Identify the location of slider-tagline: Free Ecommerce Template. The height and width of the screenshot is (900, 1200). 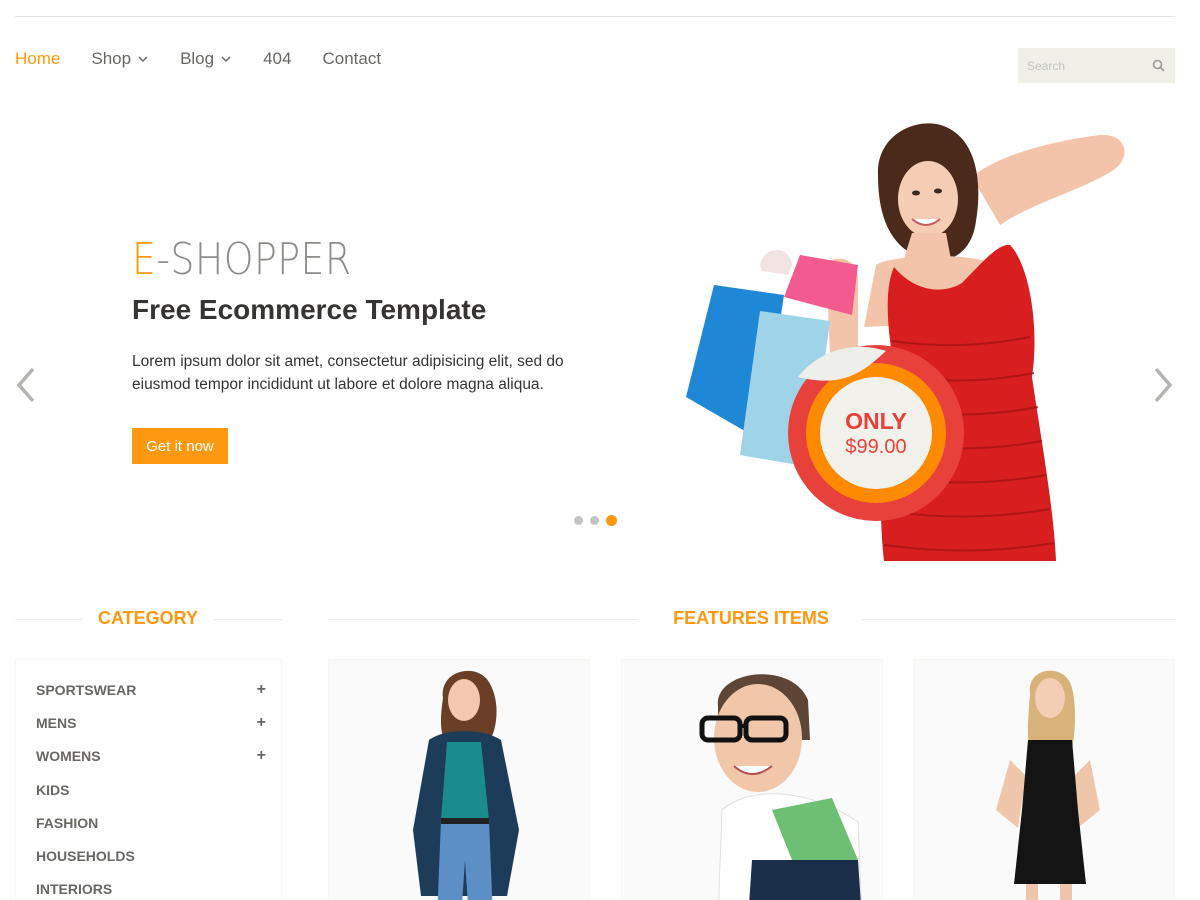
(309, 309).